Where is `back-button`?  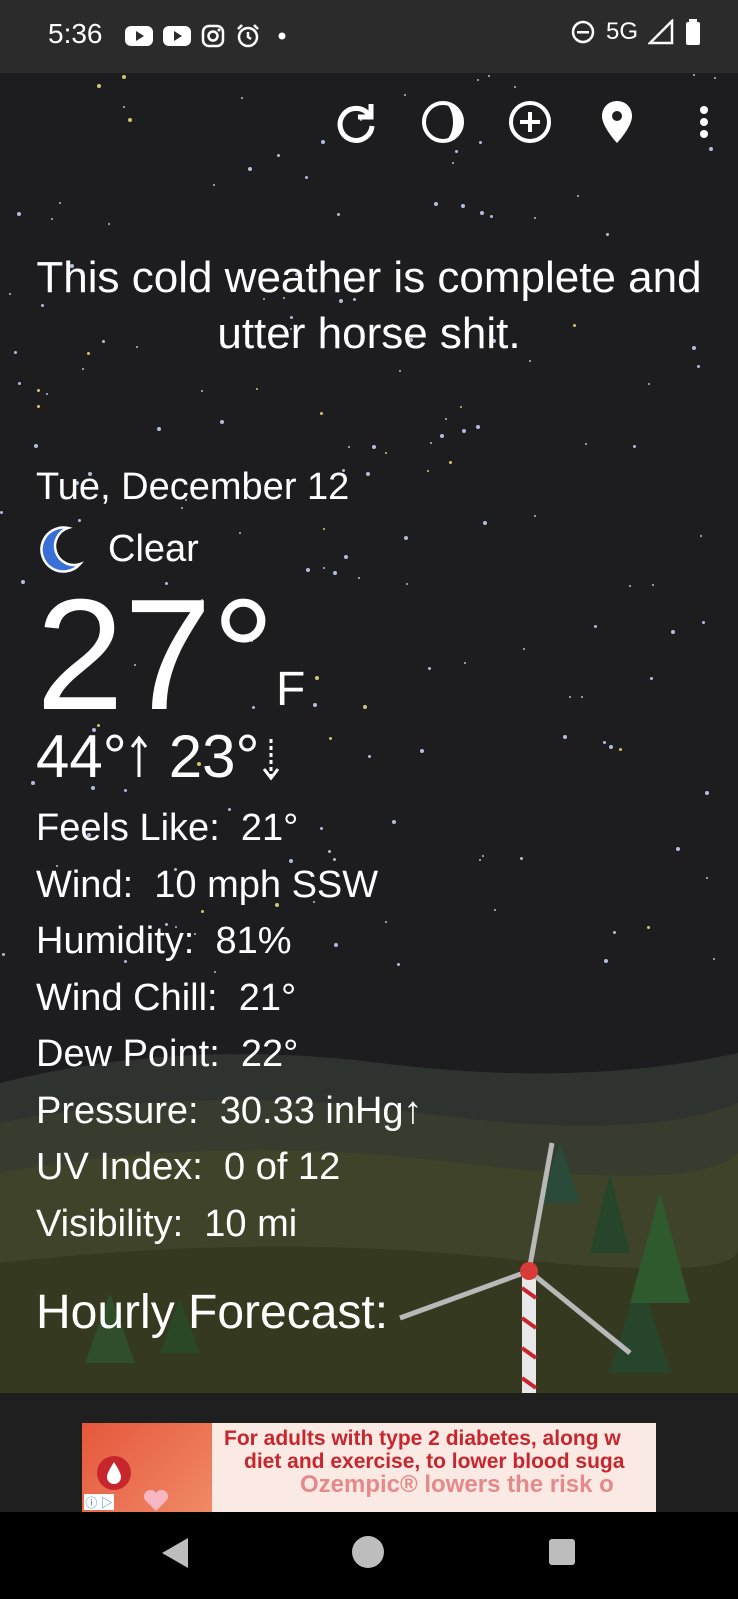 back-button is located at coordinates (175, 1553).